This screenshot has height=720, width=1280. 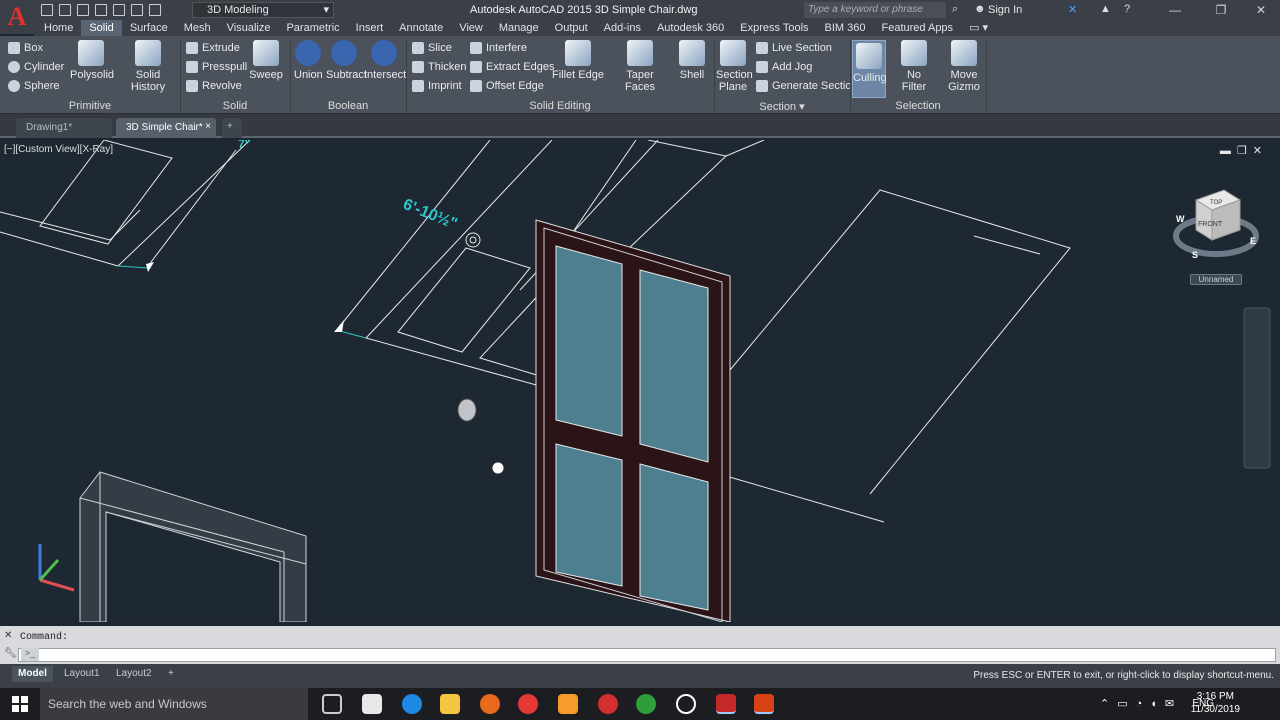 What do you see at coordinates (216, 67) in the screenshot?
I see `presspull-button: Presspull` at bounding box center [216, 67].